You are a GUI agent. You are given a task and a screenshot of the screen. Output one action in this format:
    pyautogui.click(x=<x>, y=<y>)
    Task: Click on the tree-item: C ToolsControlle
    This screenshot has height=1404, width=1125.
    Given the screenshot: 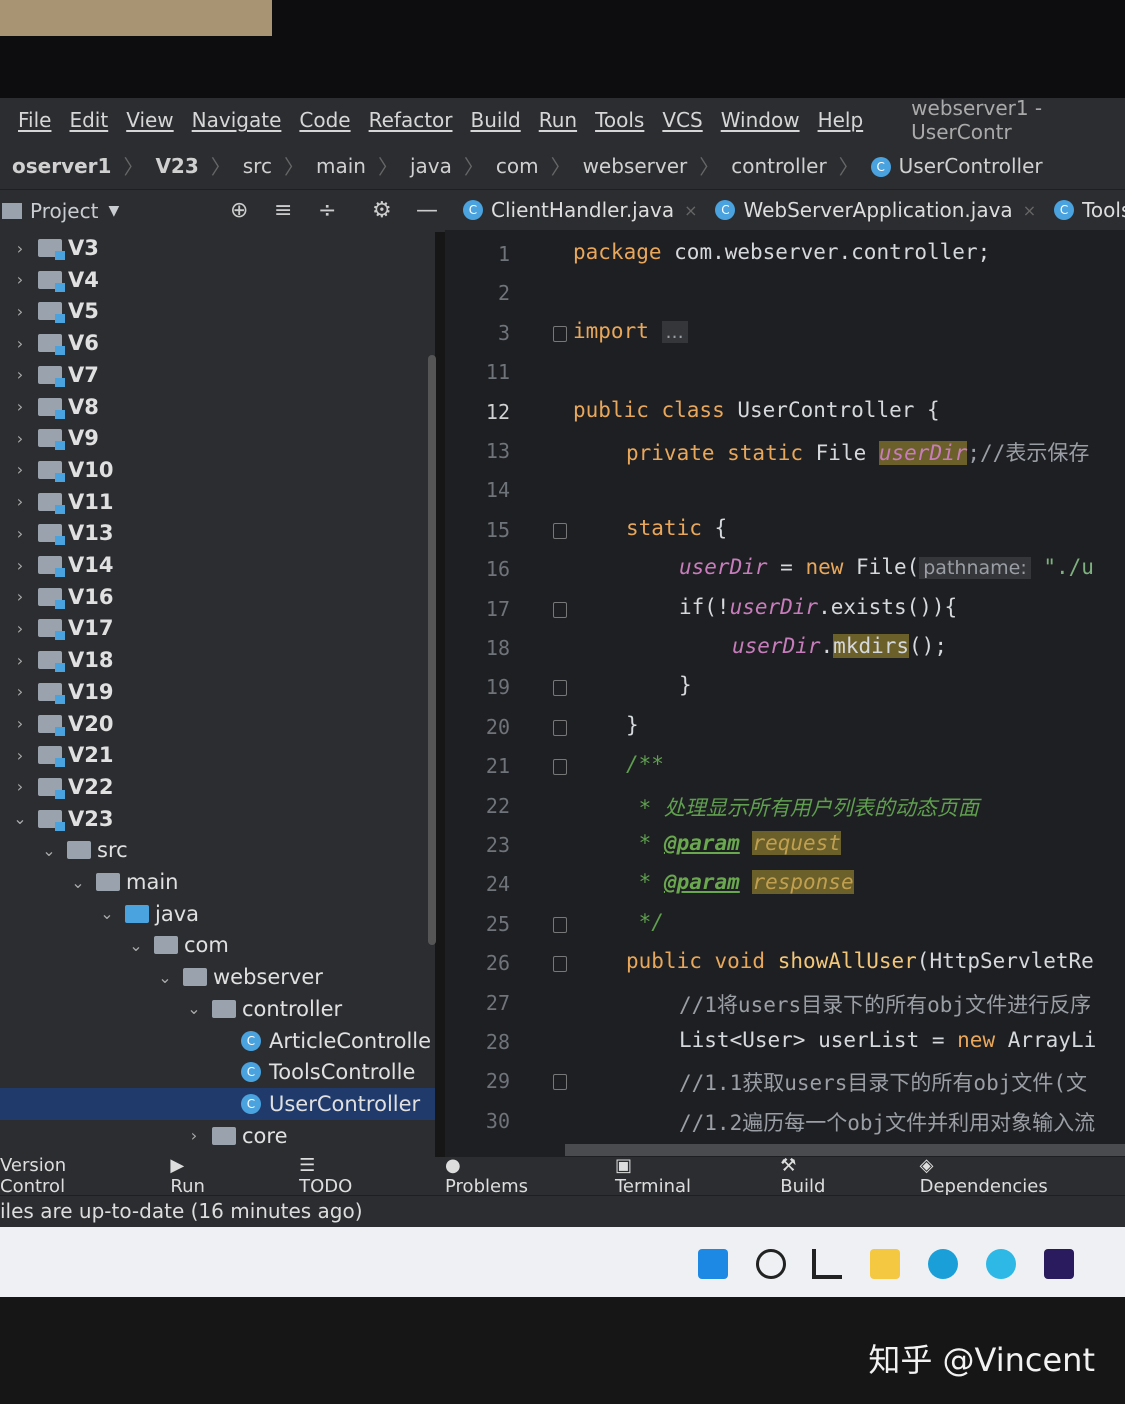 What is the action you would take?
    pyautogui.click(x=217, y=1072)
    